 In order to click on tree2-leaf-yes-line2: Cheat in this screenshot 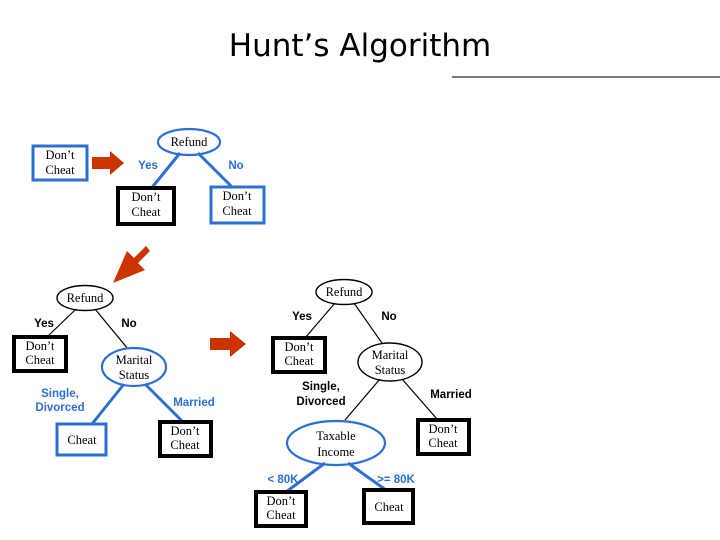, I will do `click(40, 360)`.